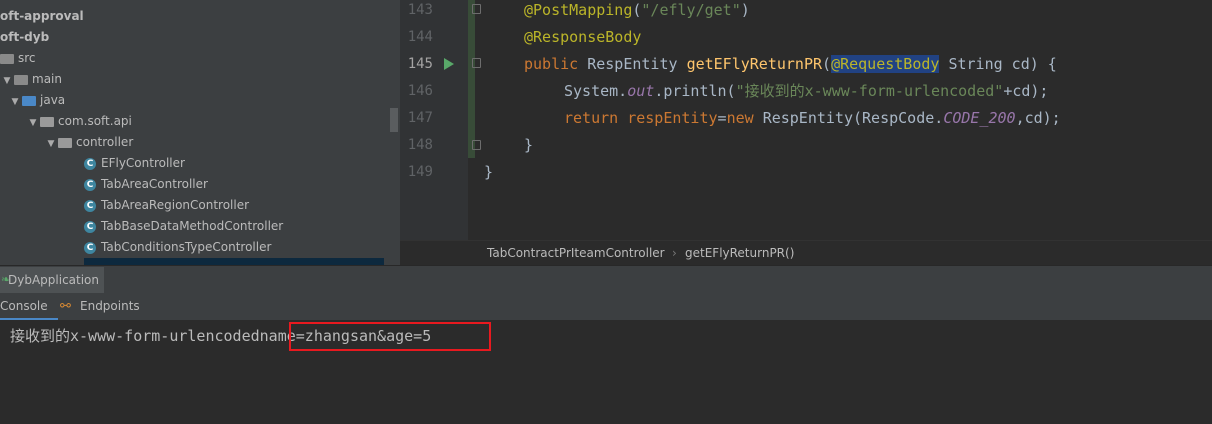 This screenshot has height=424, width=1212. I want to click on vcs-change-marker, so click(471, 79).